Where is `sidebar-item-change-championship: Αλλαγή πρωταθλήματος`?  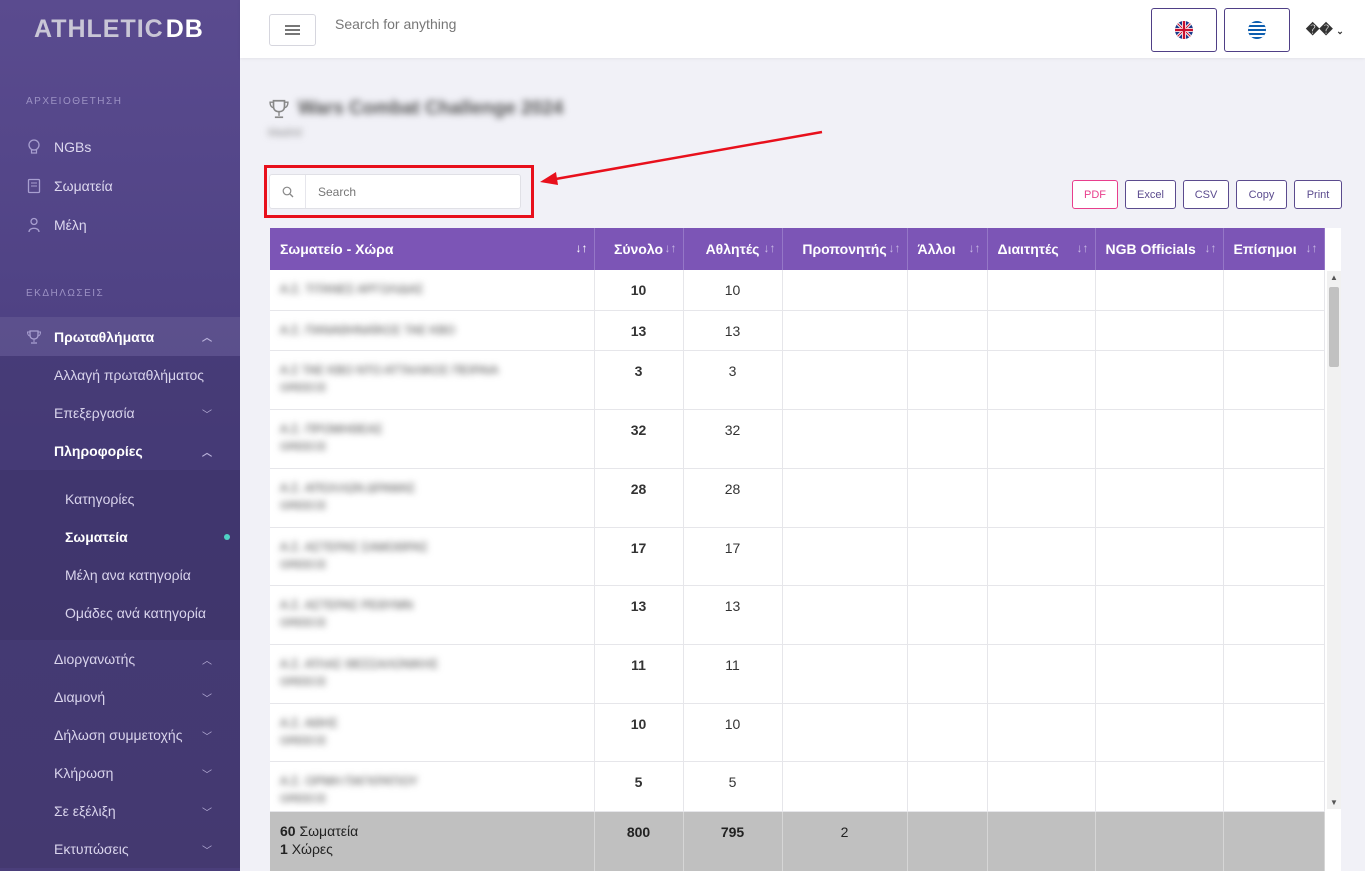
sidebar-item-change-championship: Αλλαγή πρωταθλήματος is located at coordinates (120, 375).